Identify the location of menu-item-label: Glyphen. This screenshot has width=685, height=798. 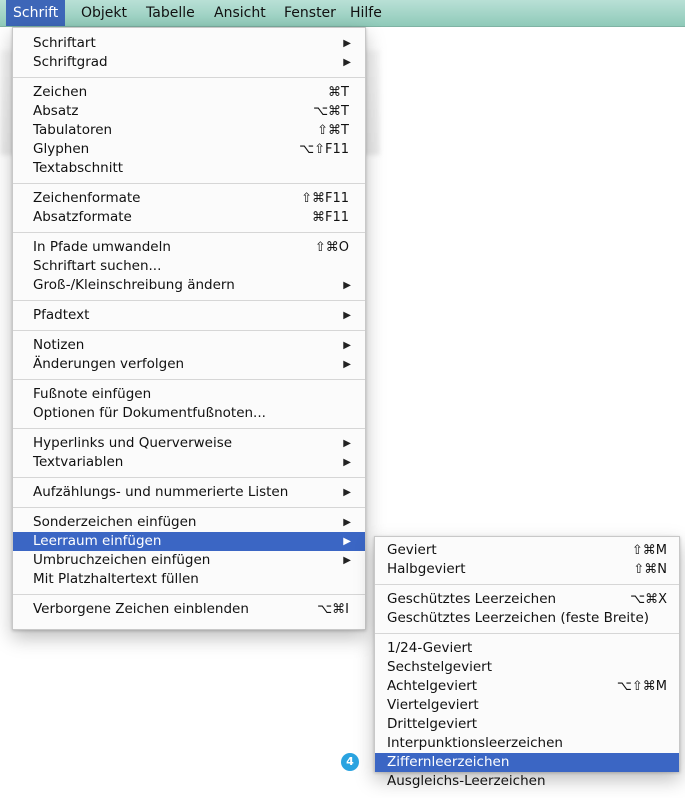
(61, 149).